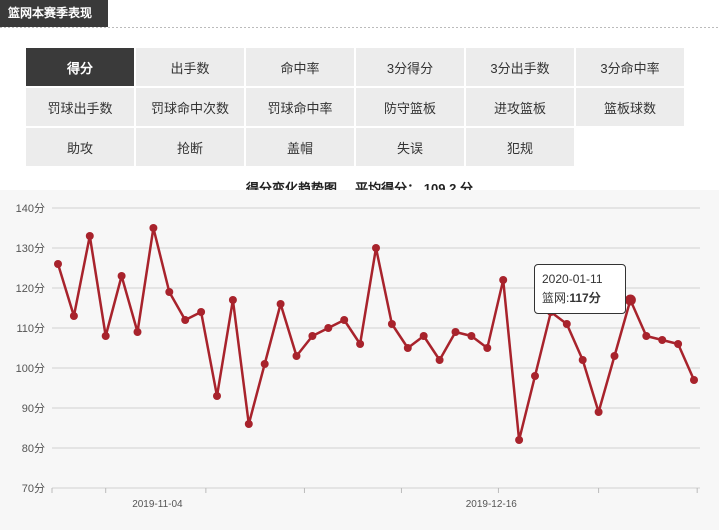 The width and height of the screenshot is (719, 532). Describe the element at coordinates (300, 107) in the screenshot. I see `stat-tab: 罚球命中率` at that location.